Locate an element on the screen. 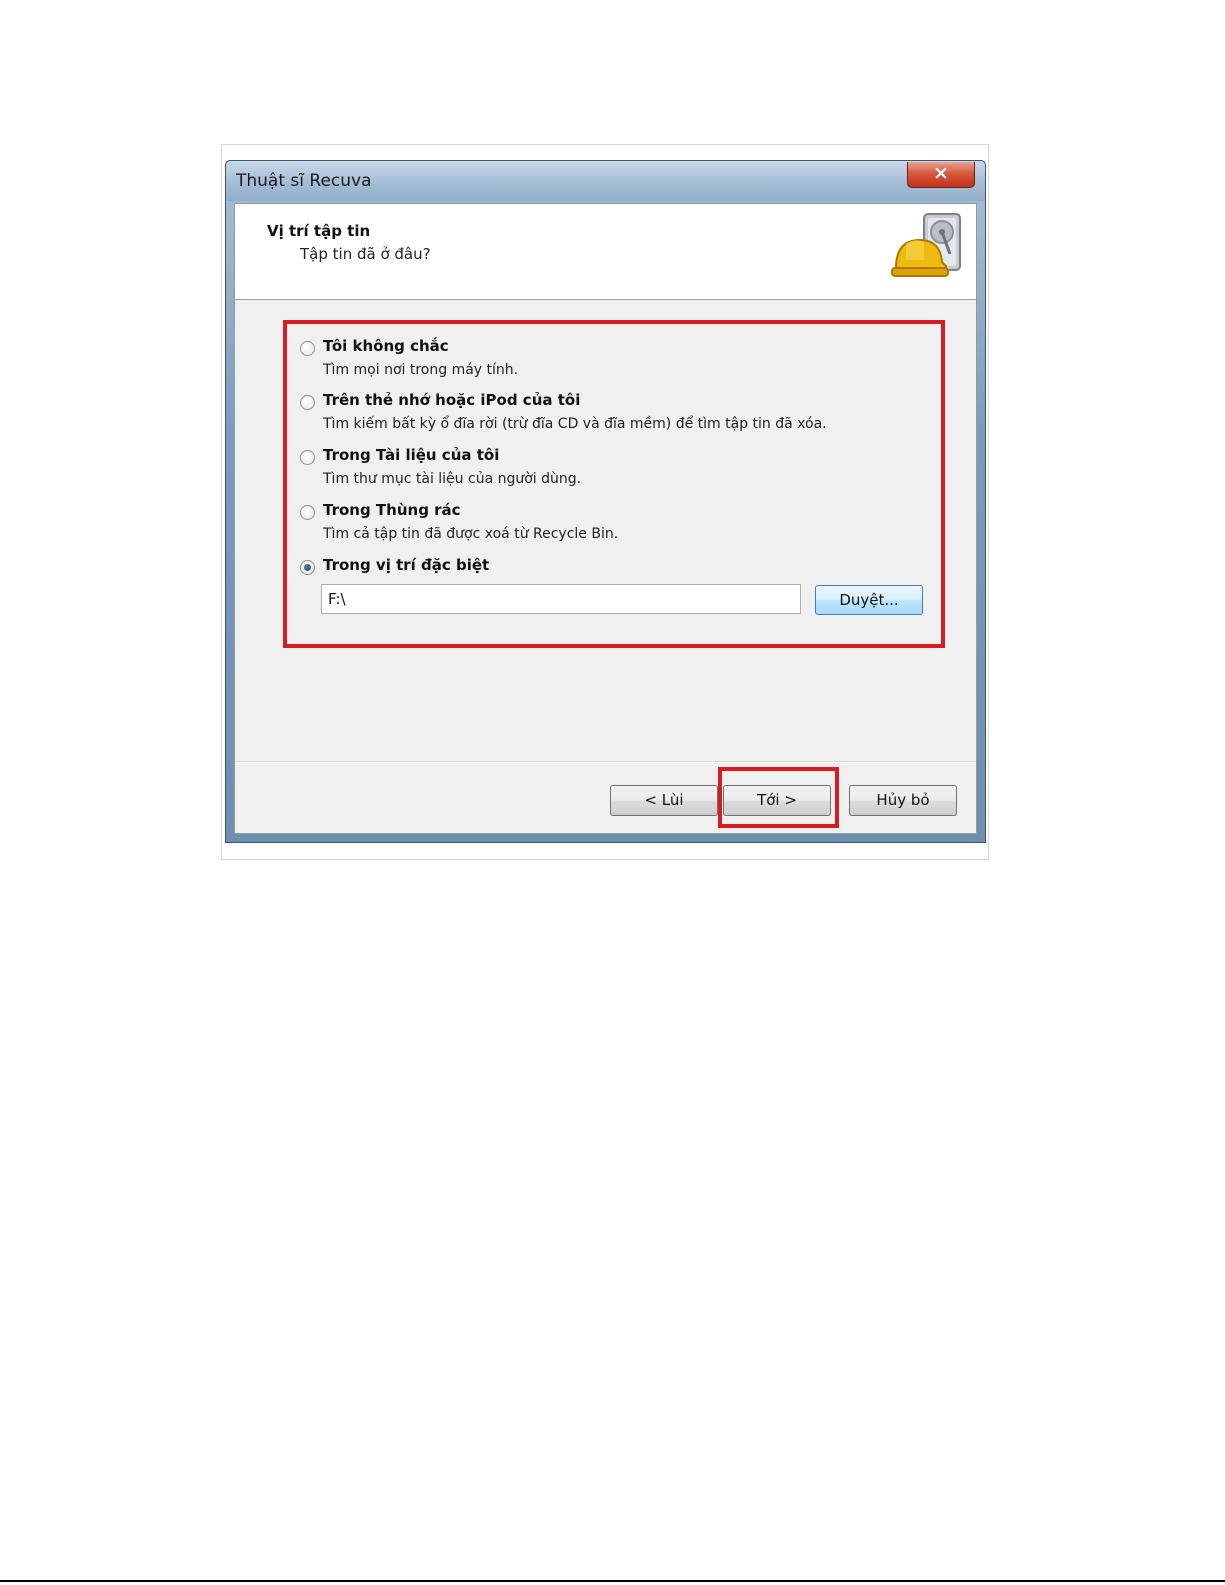 The height and width of the screenshot is (1585, 1225). page-bottom-rule is located at coordinates (612, 1581).